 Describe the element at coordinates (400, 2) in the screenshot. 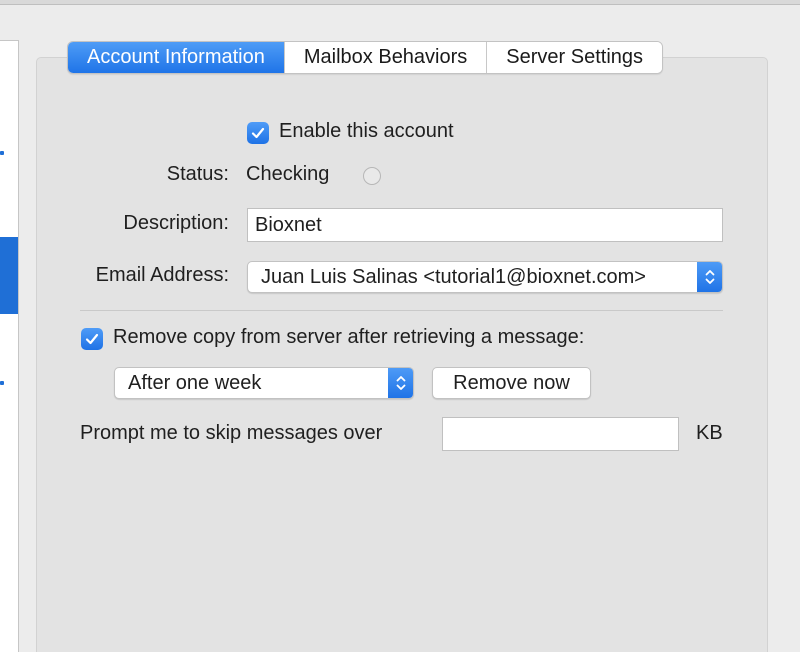

I see `window-top-edge` at that location.